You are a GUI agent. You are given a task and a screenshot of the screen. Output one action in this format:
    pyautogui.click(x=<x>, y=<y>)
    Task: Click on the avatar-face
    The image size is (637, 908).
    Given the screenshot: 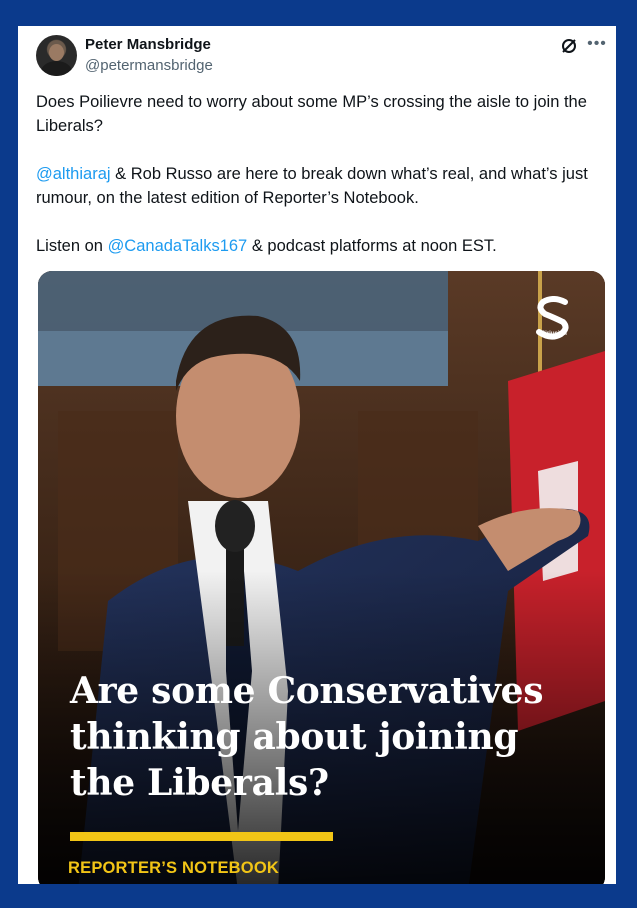 What is the action you would take?
    pyautogui.click(x=56, y=52)
    